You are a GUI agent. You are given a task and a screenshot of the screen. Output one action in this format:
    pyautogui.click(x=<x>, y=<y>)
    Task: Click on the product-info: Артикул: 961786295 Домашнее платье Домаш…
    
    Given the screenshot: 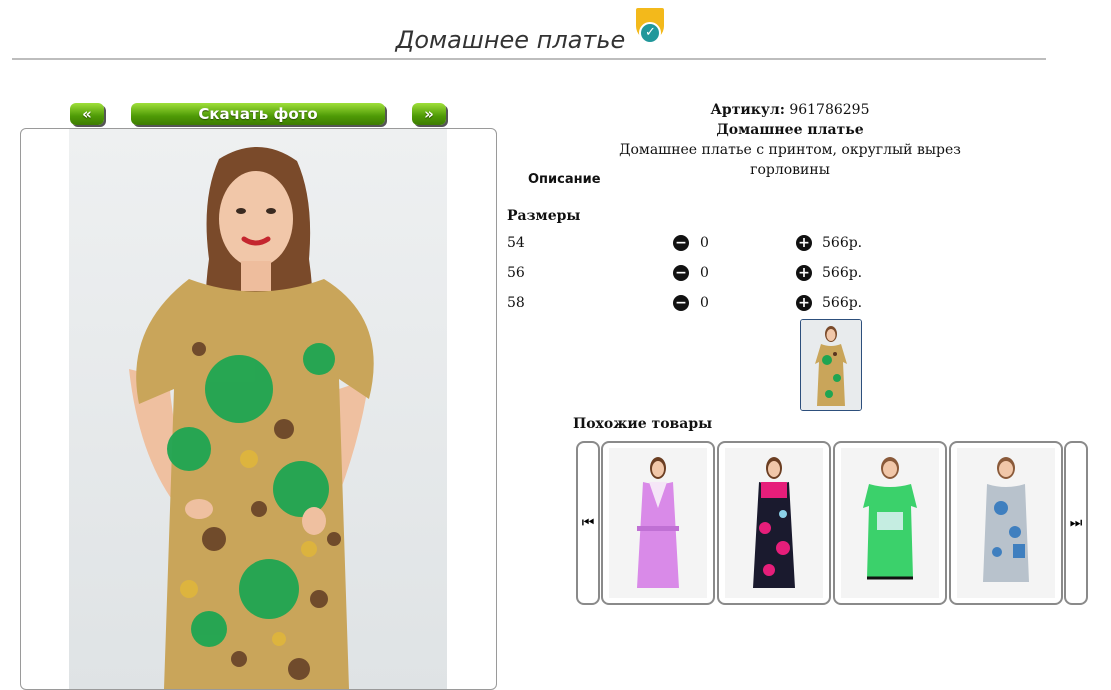 What is the action you would take?
    pyautogui.click(x=790, y=139)
    